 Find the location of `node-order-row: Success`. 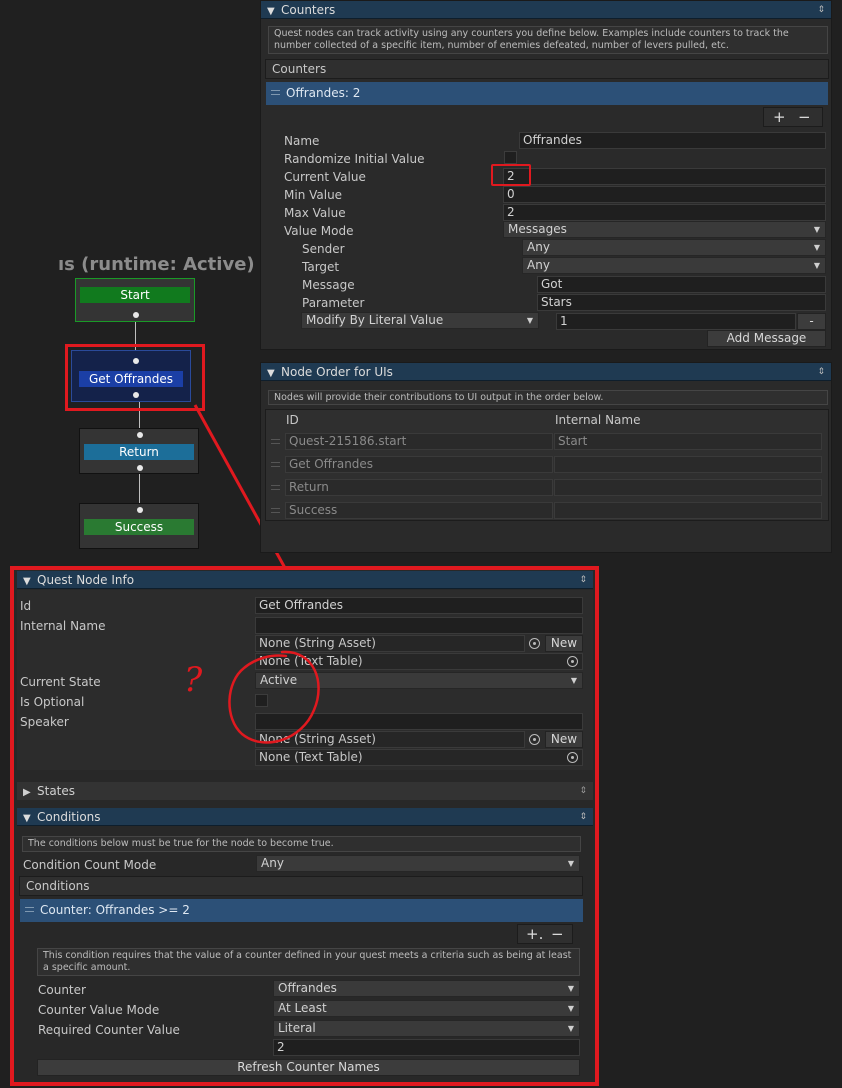

node-order-row: Success is located at coordinates (548, 511).